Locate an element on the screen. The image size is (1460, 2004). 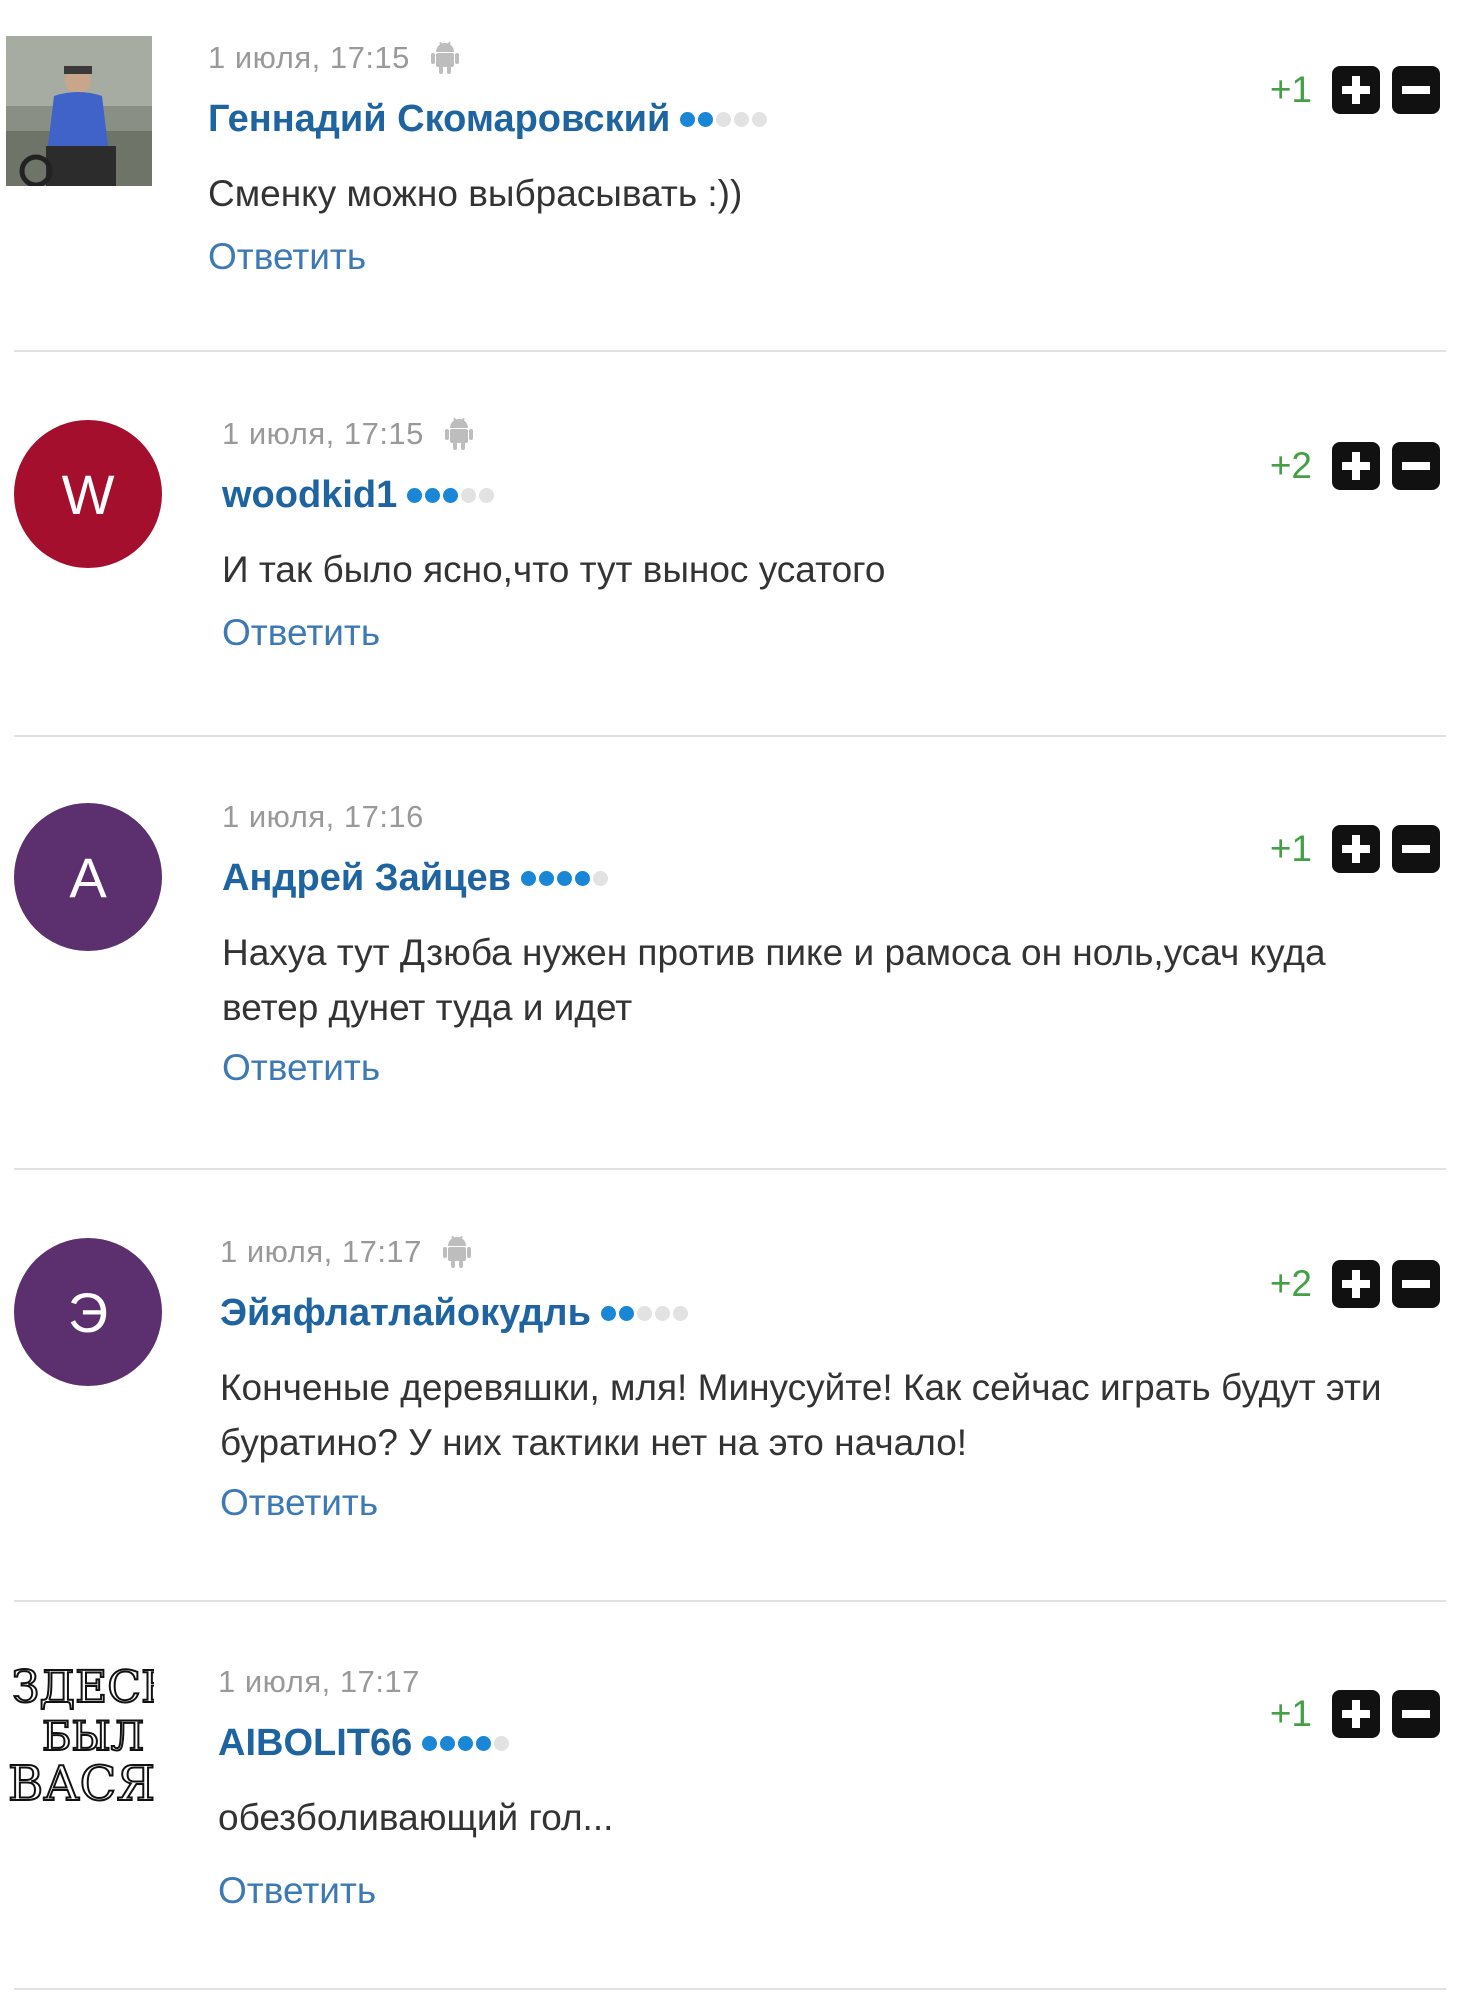
comment-text: И так было ясно,что тут вынос усатого is located at coordinates (554, 569).